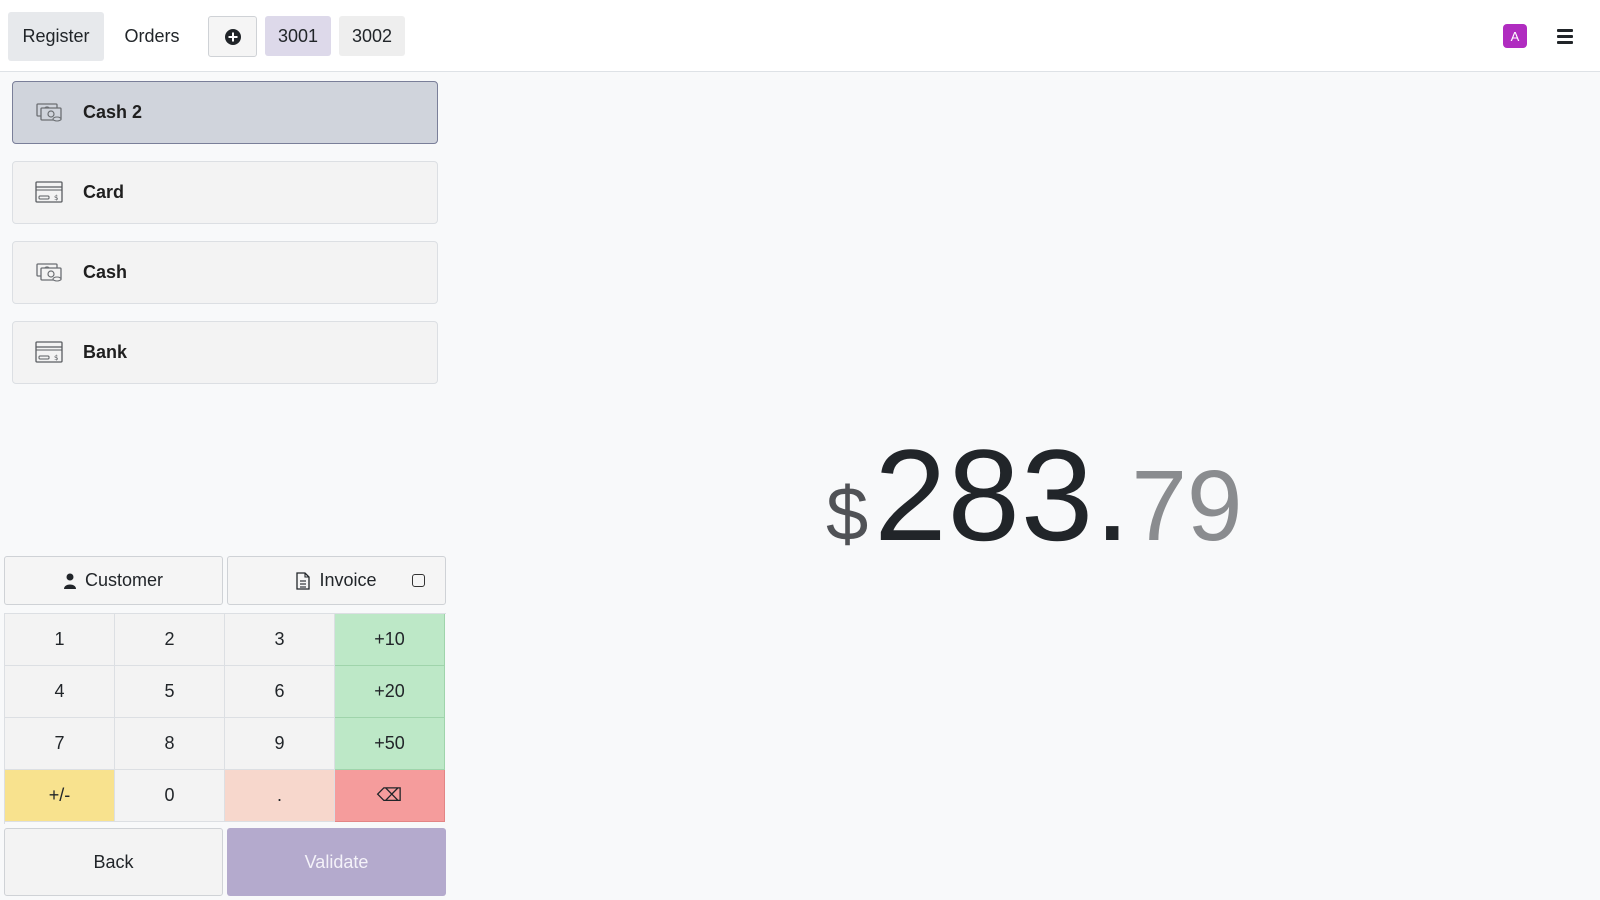  I want to click on numpad-key-plus-50: +50, so click(390, 744).